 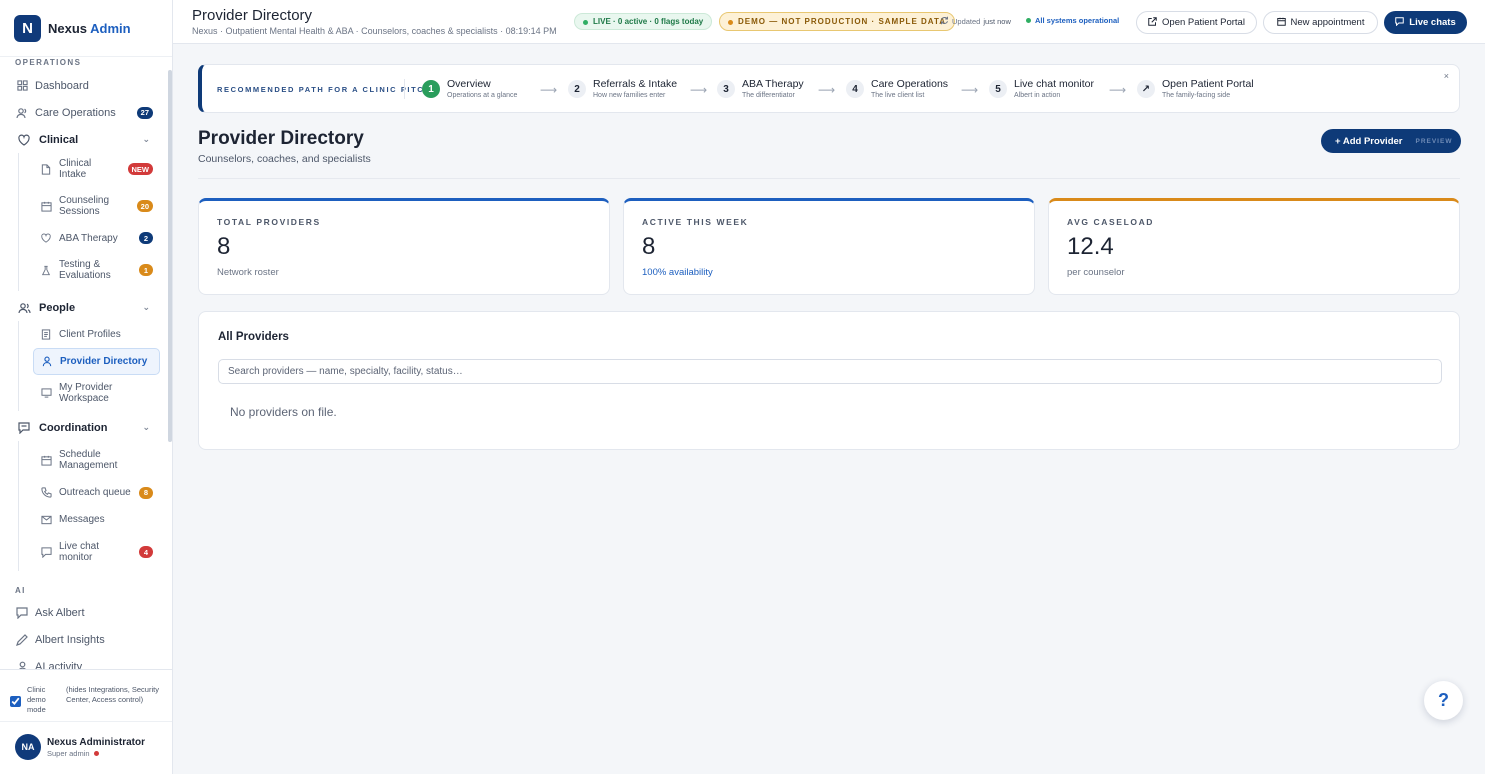 What do you see at coordinates (146, 270) in the screenshot?
I see `count-badge: 1` at bounding box center [146, 270].